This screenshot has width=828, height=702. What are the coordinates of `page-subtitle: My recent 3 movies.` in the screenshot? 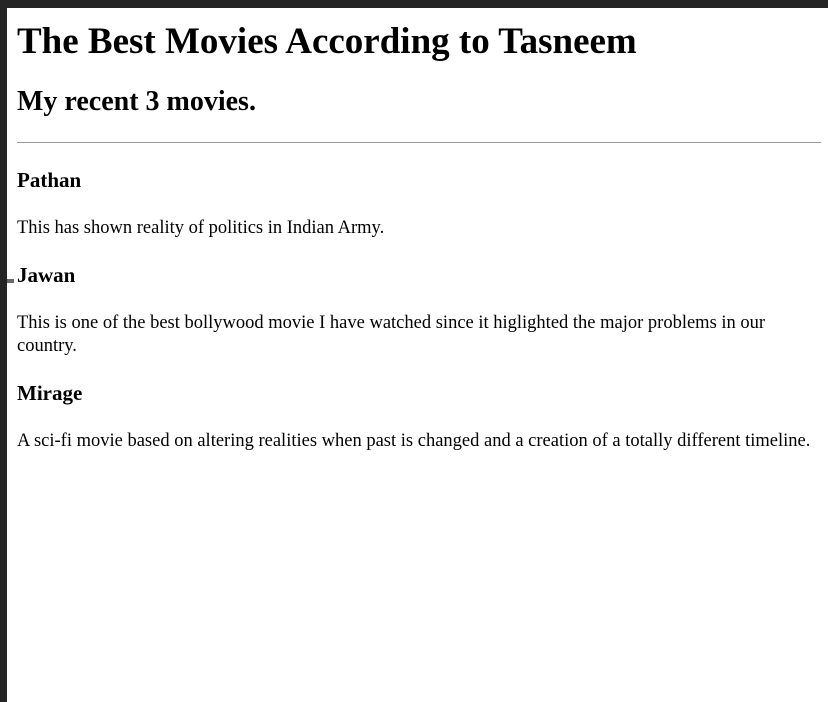 It's located at (136, 101).